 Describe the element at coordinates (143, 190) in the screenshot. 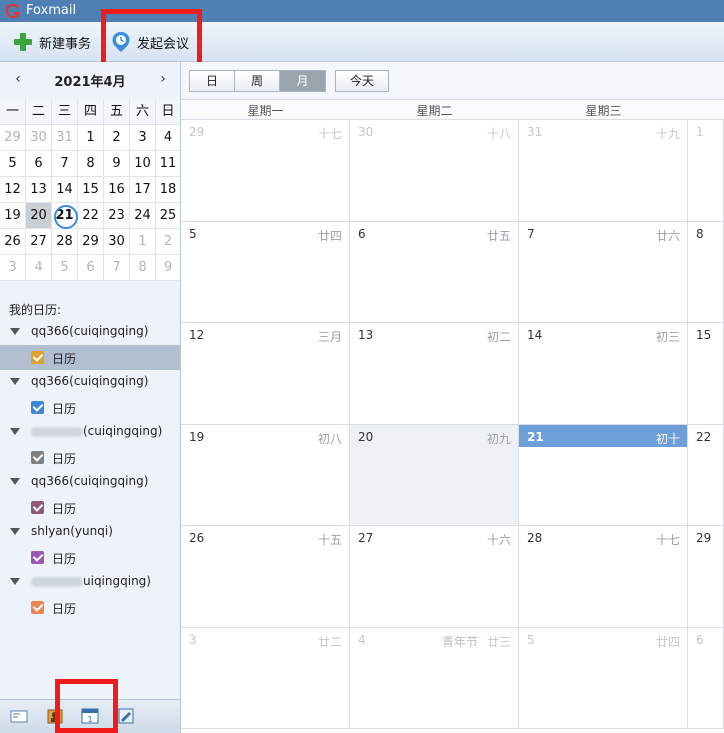

I see `mini-day: 17` at that location.